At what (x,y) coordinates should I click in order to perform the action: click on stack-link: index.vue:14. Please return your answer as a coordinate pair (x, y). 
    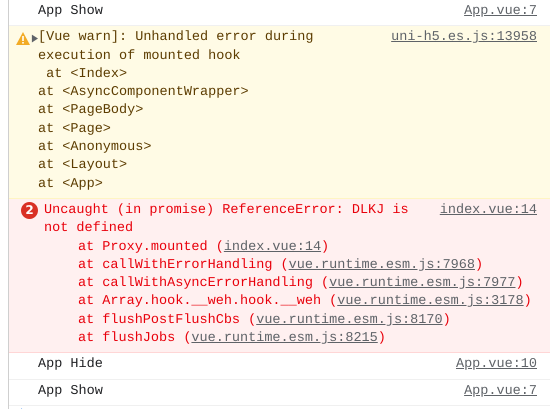
    Looking at the image, I should click on (273, 247).